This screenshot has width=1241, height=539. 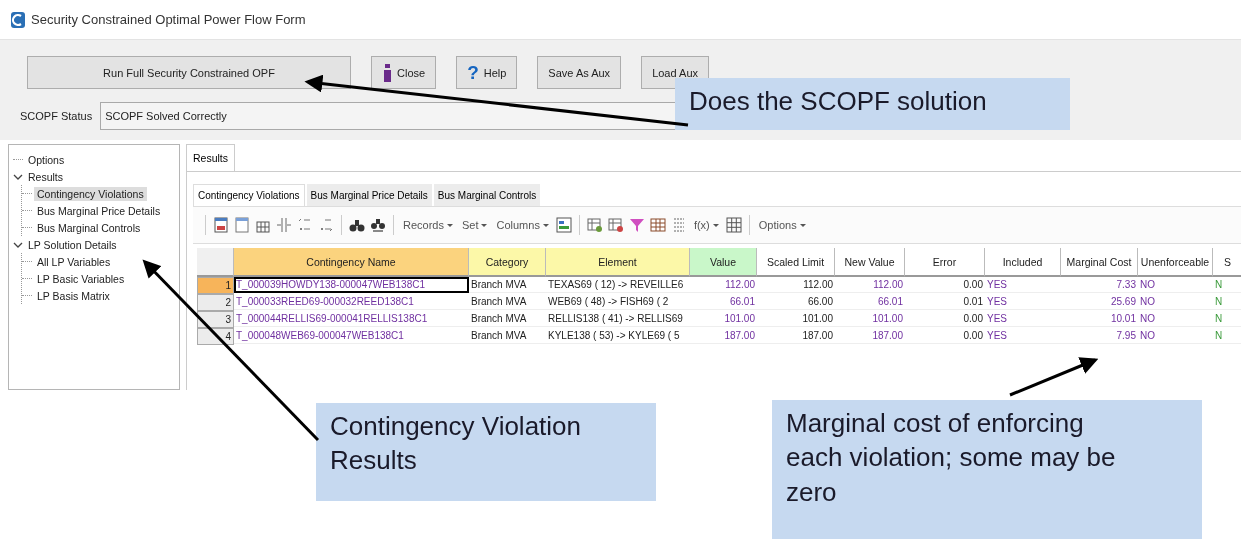 What do you see at coordinates (72, 244) in the screenshot?
I see `tree-item: LP Solution Details` at bounding box center [72, 244].